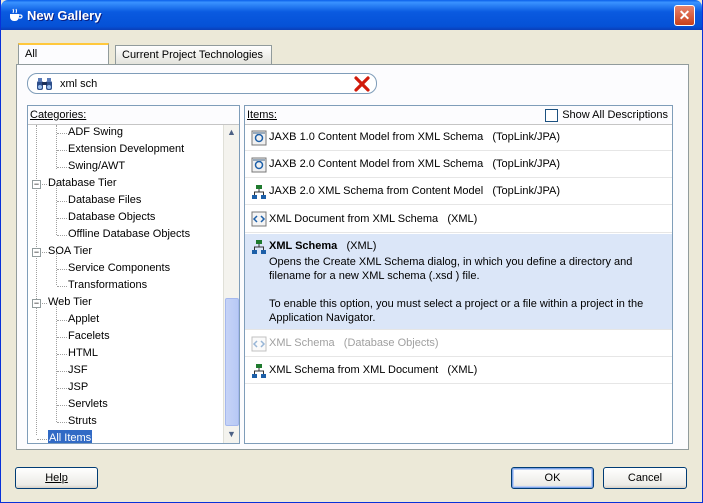 This screenshot has height=503, width=703. I want to click on close-button: ✕, so click(684, 15).